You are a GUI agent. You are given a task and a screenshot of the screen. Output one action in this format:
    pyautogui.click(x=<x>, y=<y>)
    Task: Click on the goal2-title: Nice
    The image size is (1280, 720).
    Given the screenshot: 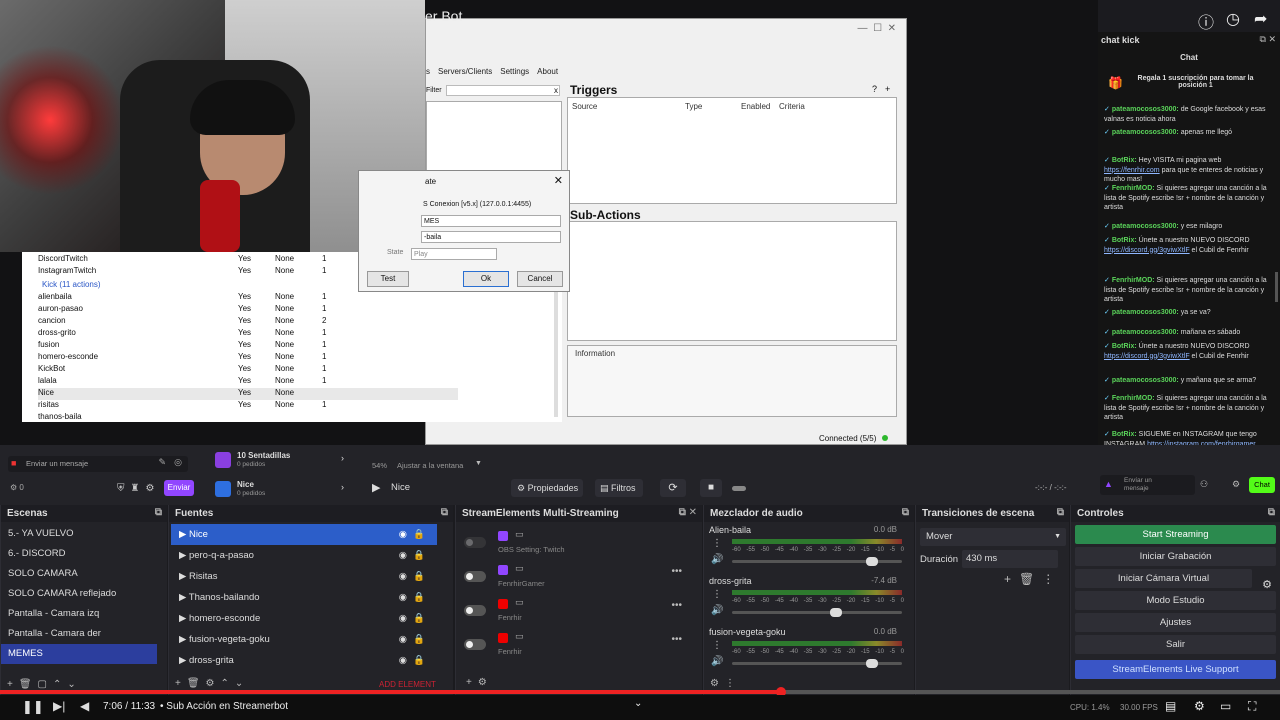 What is the action you would take?
    pyautogui.click(x=245, y=484)
    